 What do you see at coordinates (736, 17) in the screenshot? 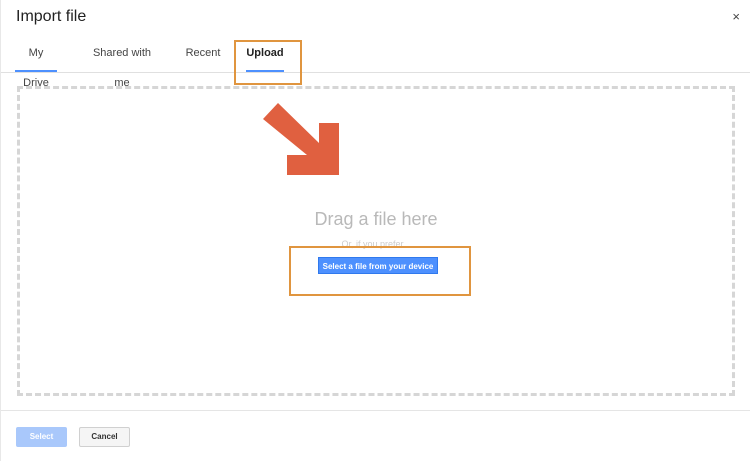
I see `close-icon: ×` at bounding box center [736, 17].